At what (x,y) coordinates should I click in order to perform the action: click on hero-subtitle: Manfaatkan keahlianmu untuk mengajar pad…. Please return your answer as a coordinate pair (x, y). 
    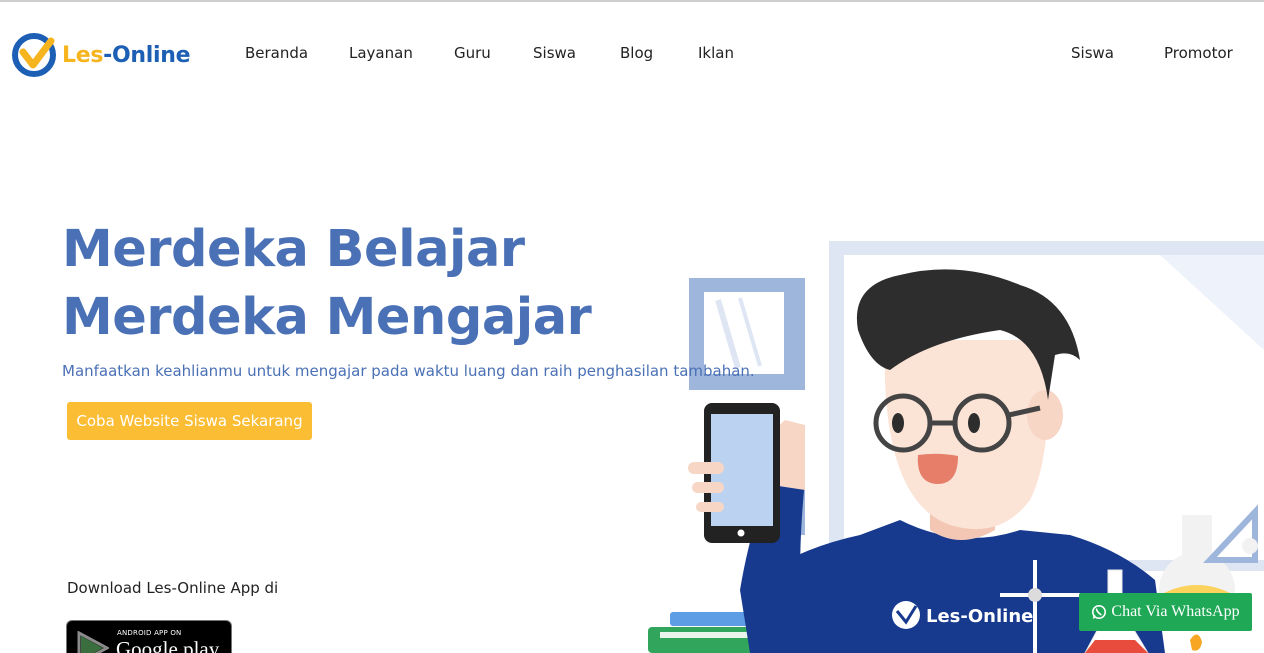
    Looking at the image, I should click on (408, 371).